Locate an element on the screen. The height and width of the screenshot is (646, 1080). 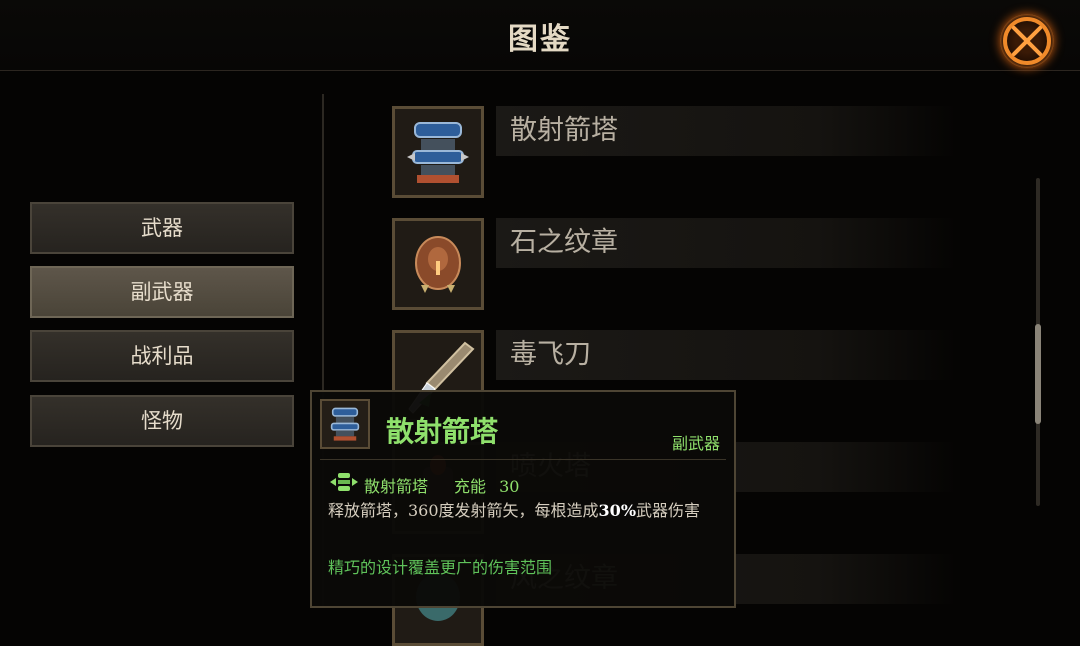
header-bar: 图鉴 is located at coordinates (540, 35).